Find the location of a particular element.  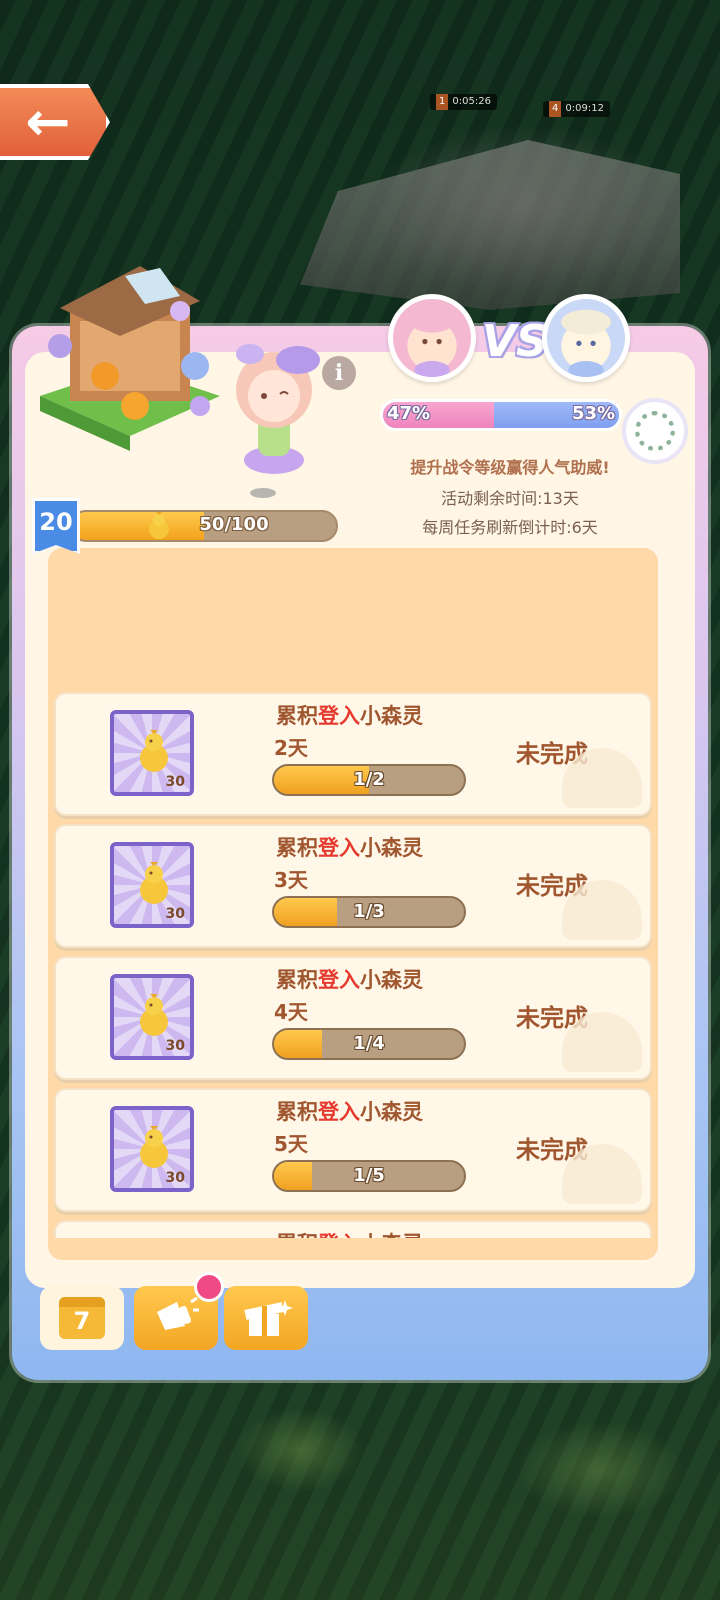

notification-badge is located at coordinates (209, 1287).